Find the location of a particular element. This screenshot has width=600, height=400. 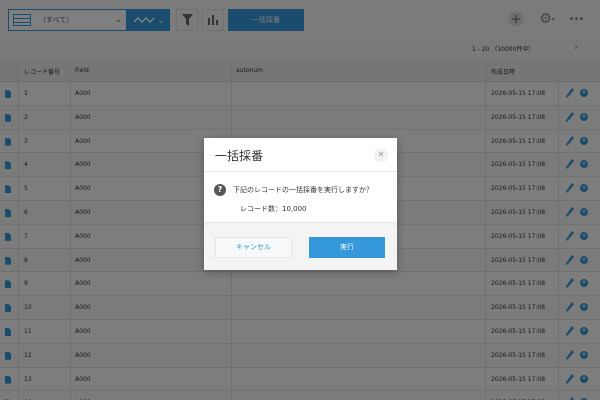

dialog-header: 一括採番 ✕ is located at coordinates (300, 155).